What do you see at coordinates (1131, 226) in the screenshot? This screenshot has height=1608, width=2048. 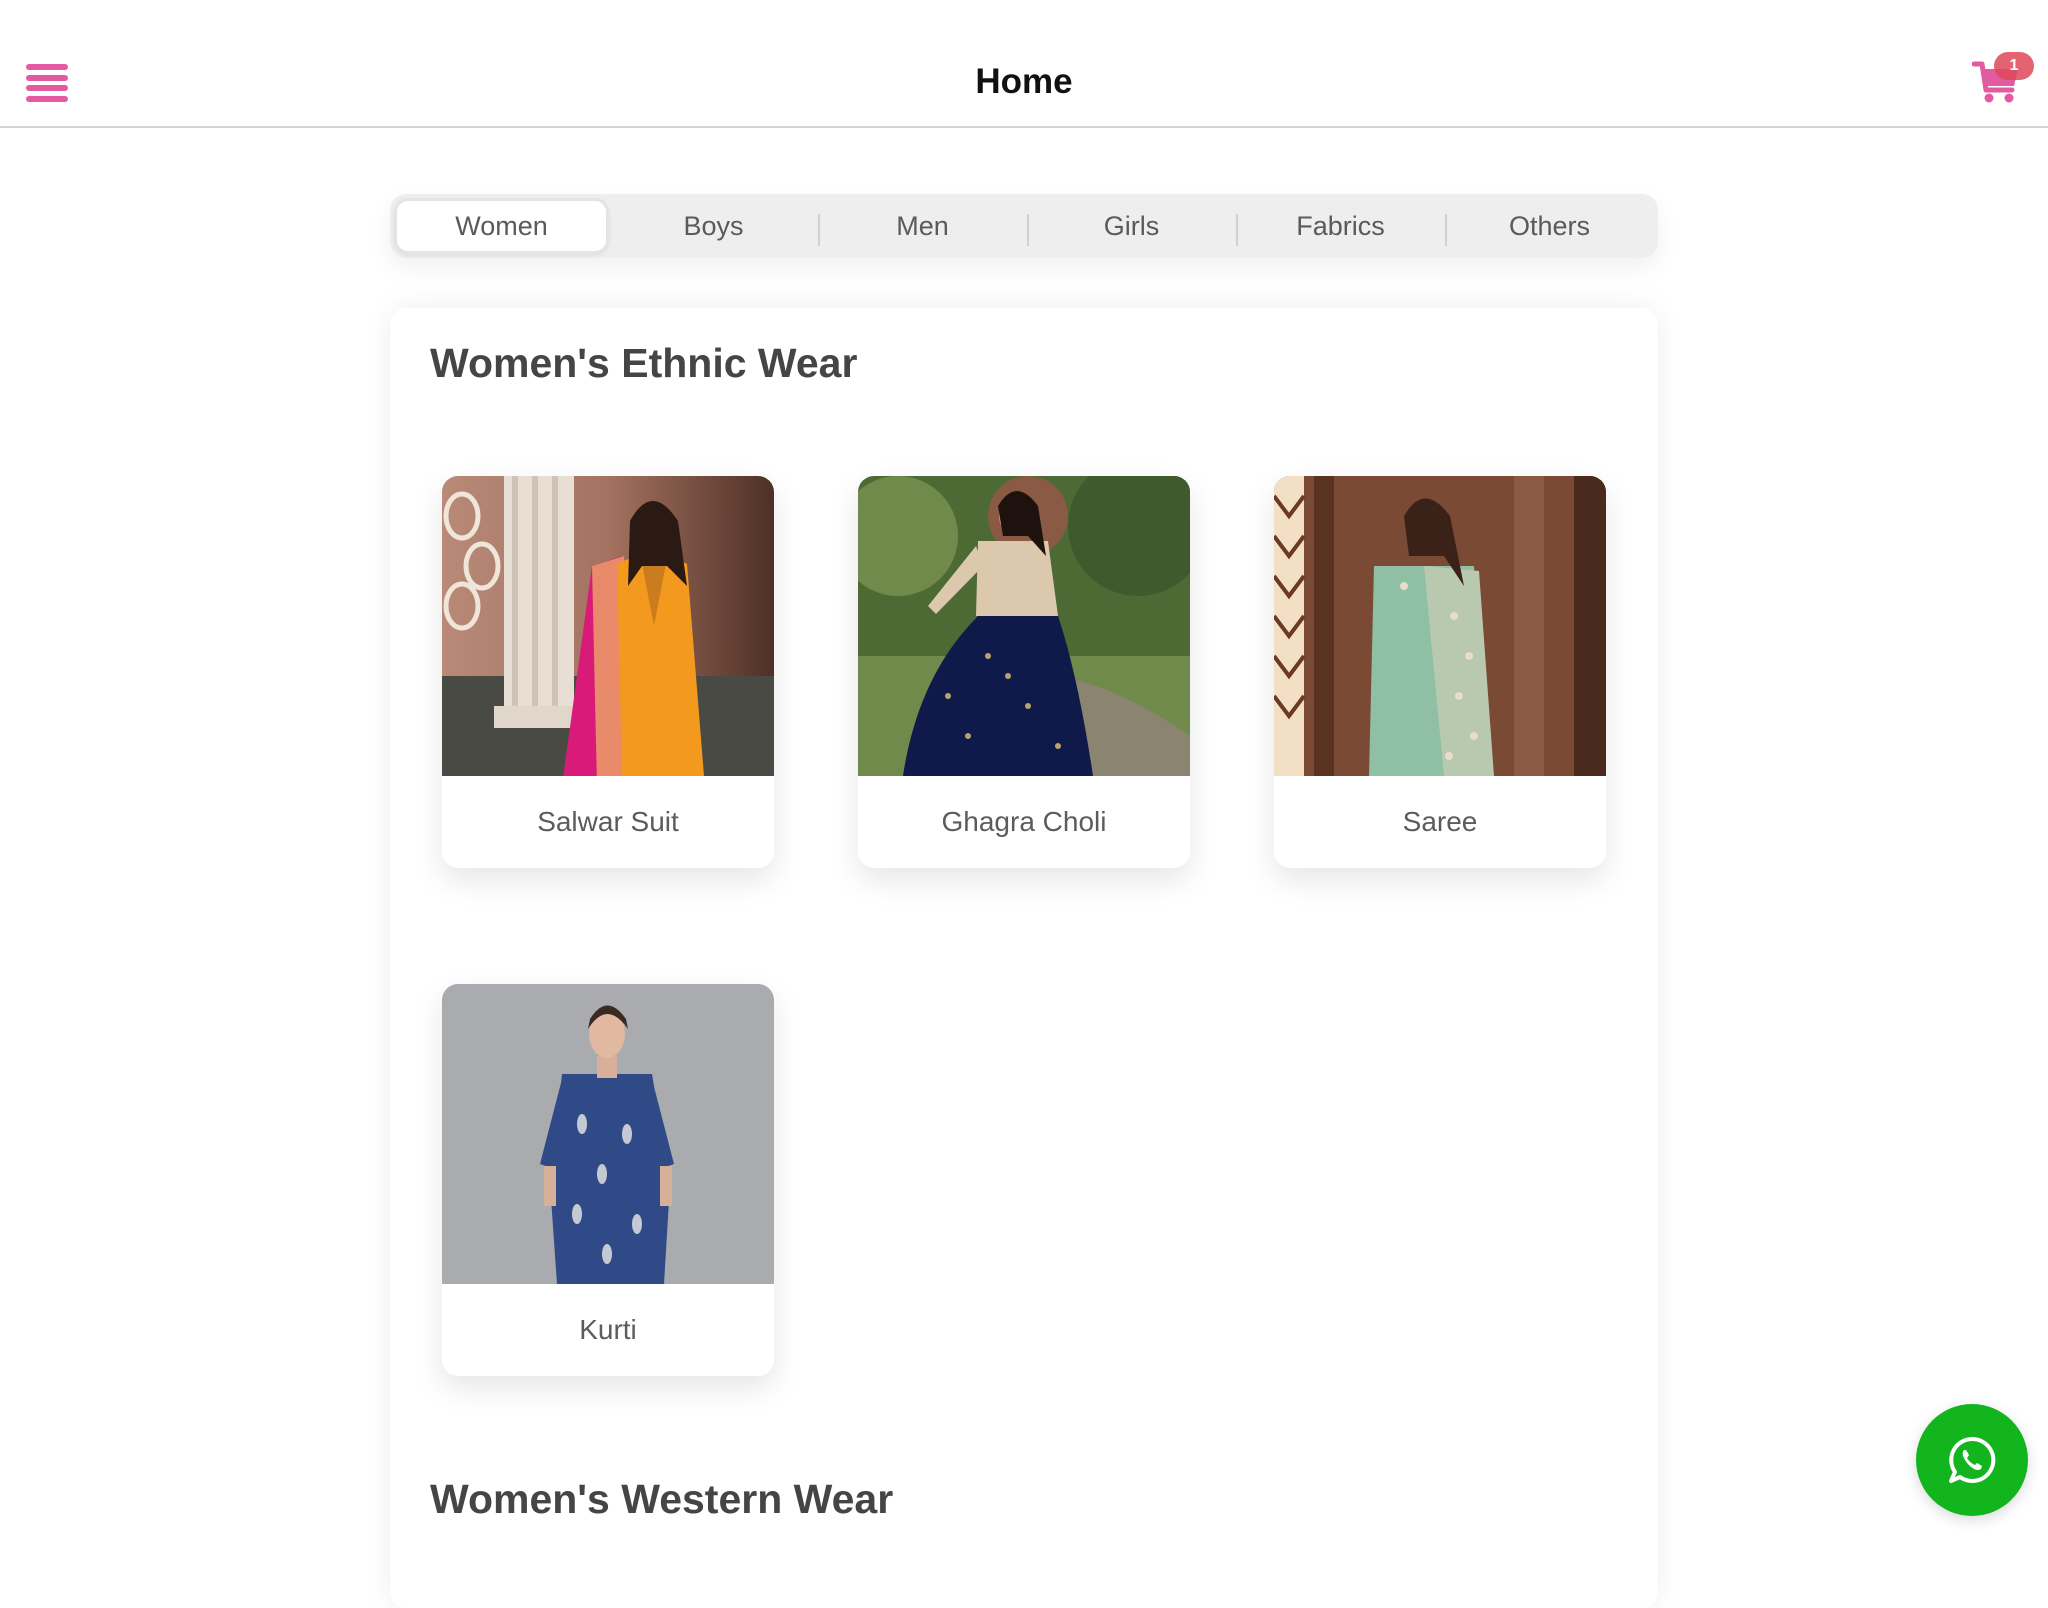 I see `tab-girls: Girls` at bounding box center [1131, 226].